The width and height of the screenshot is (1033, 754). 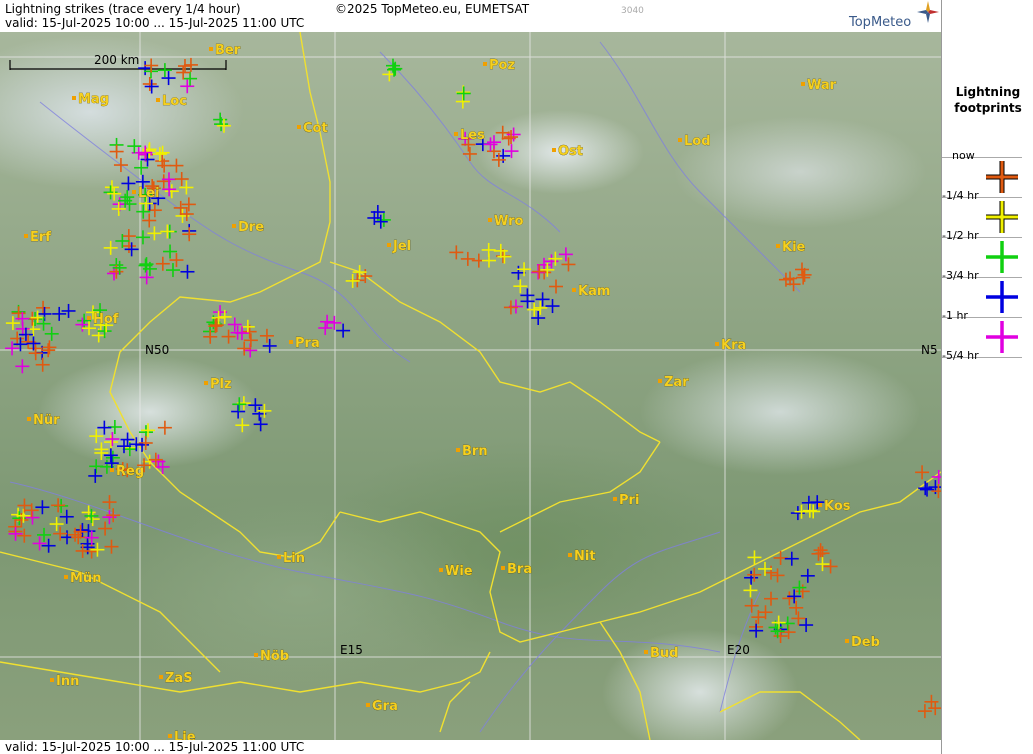 What do you see at coordinates (1002, 217) in the screenshot?
I see `legend-cross-icon-q1-color` at bounding box center [1002, 217].